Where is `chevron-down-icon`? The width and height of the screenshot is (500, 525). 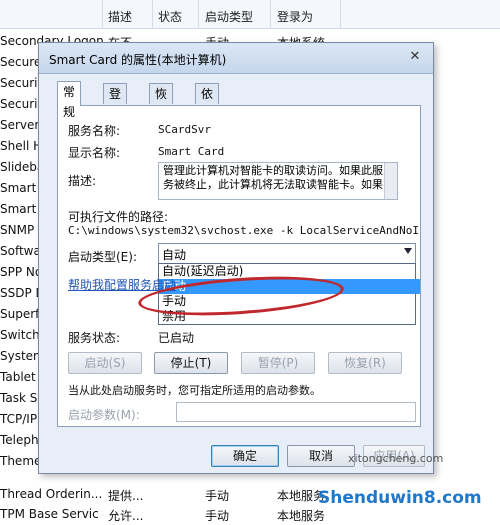
chevron-down-icon is located at coordinates (408, 251).